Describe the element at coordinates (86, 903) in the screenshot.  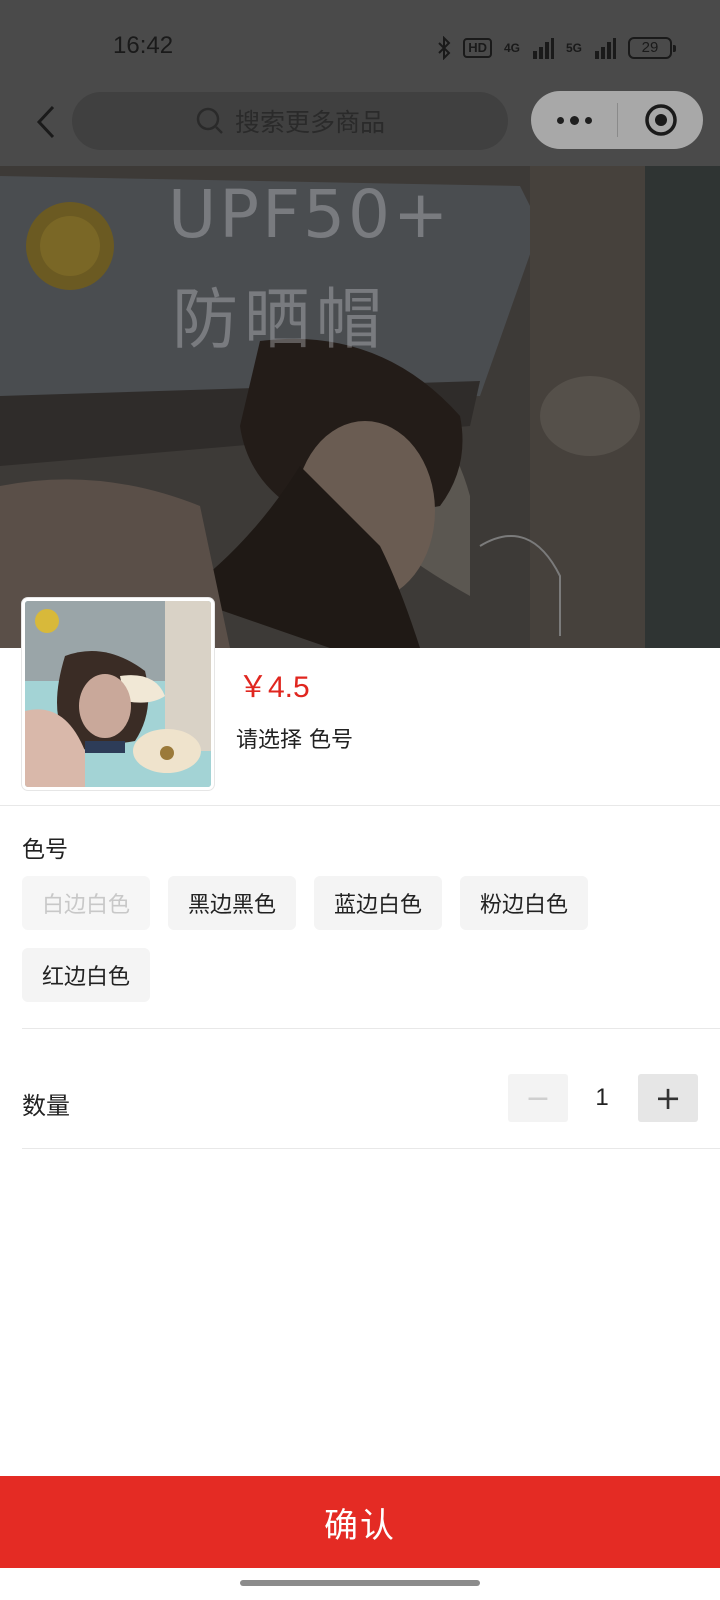
I see `spec-option: 白边白色` at that location.